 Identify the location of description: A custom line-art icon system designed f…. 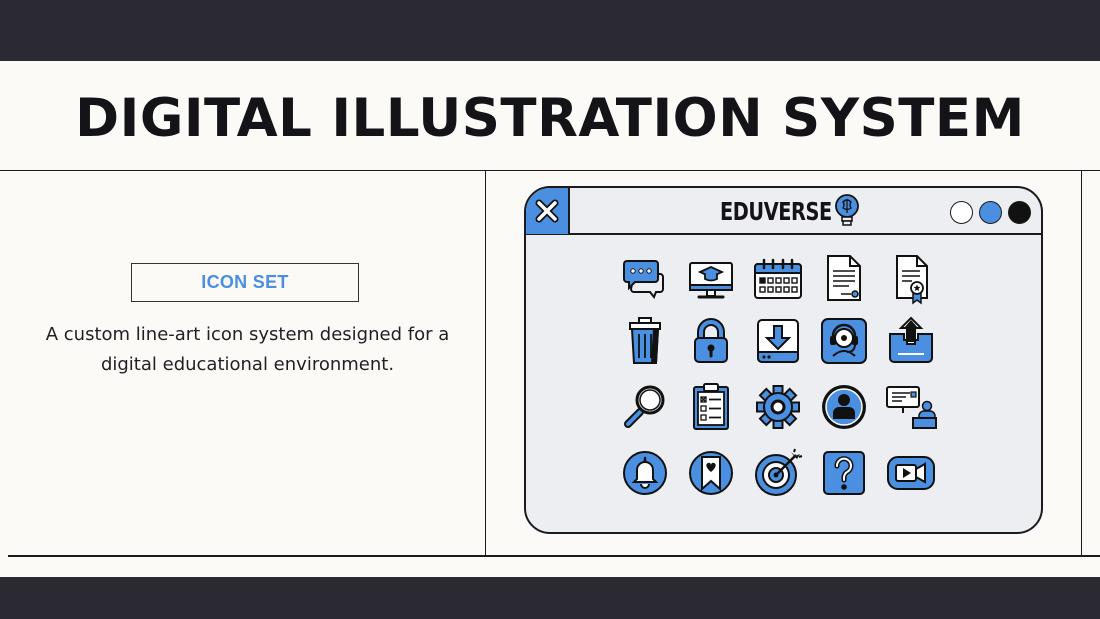
(247, 350).